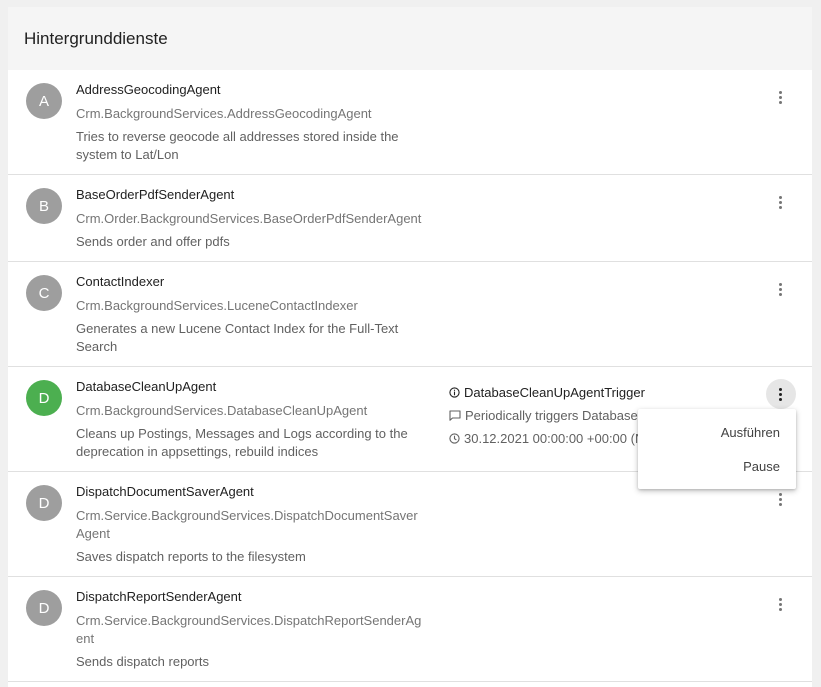  What do you see at coordinates (454, 438) in the screenshot?
I see `clock-icon` at bounding box center [454, 438].